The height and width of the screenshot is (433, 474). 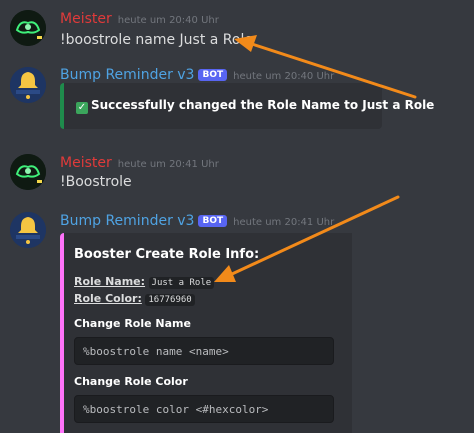 I want to click on role-color-label: Role Color:, so click(x=108, y=298).